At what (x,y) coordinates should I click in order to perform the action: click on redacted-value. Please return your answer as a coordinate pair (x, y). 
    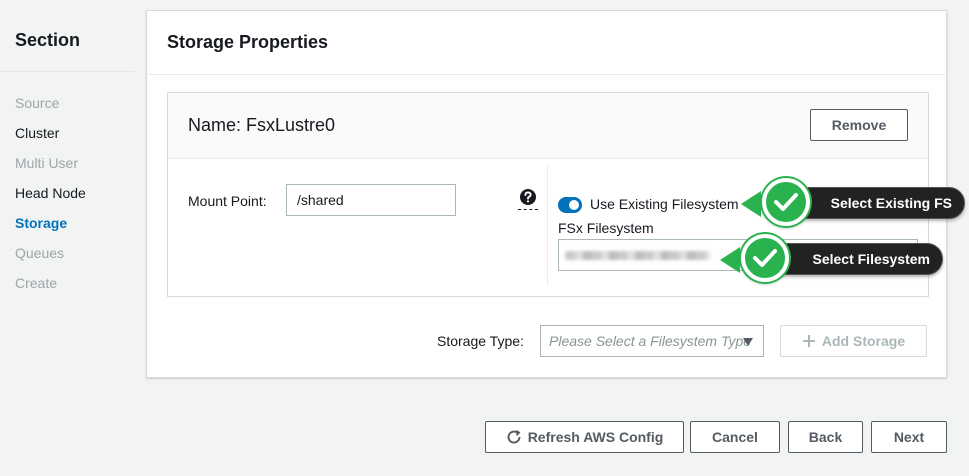
    Looking at the image, I should click on (637, 255).